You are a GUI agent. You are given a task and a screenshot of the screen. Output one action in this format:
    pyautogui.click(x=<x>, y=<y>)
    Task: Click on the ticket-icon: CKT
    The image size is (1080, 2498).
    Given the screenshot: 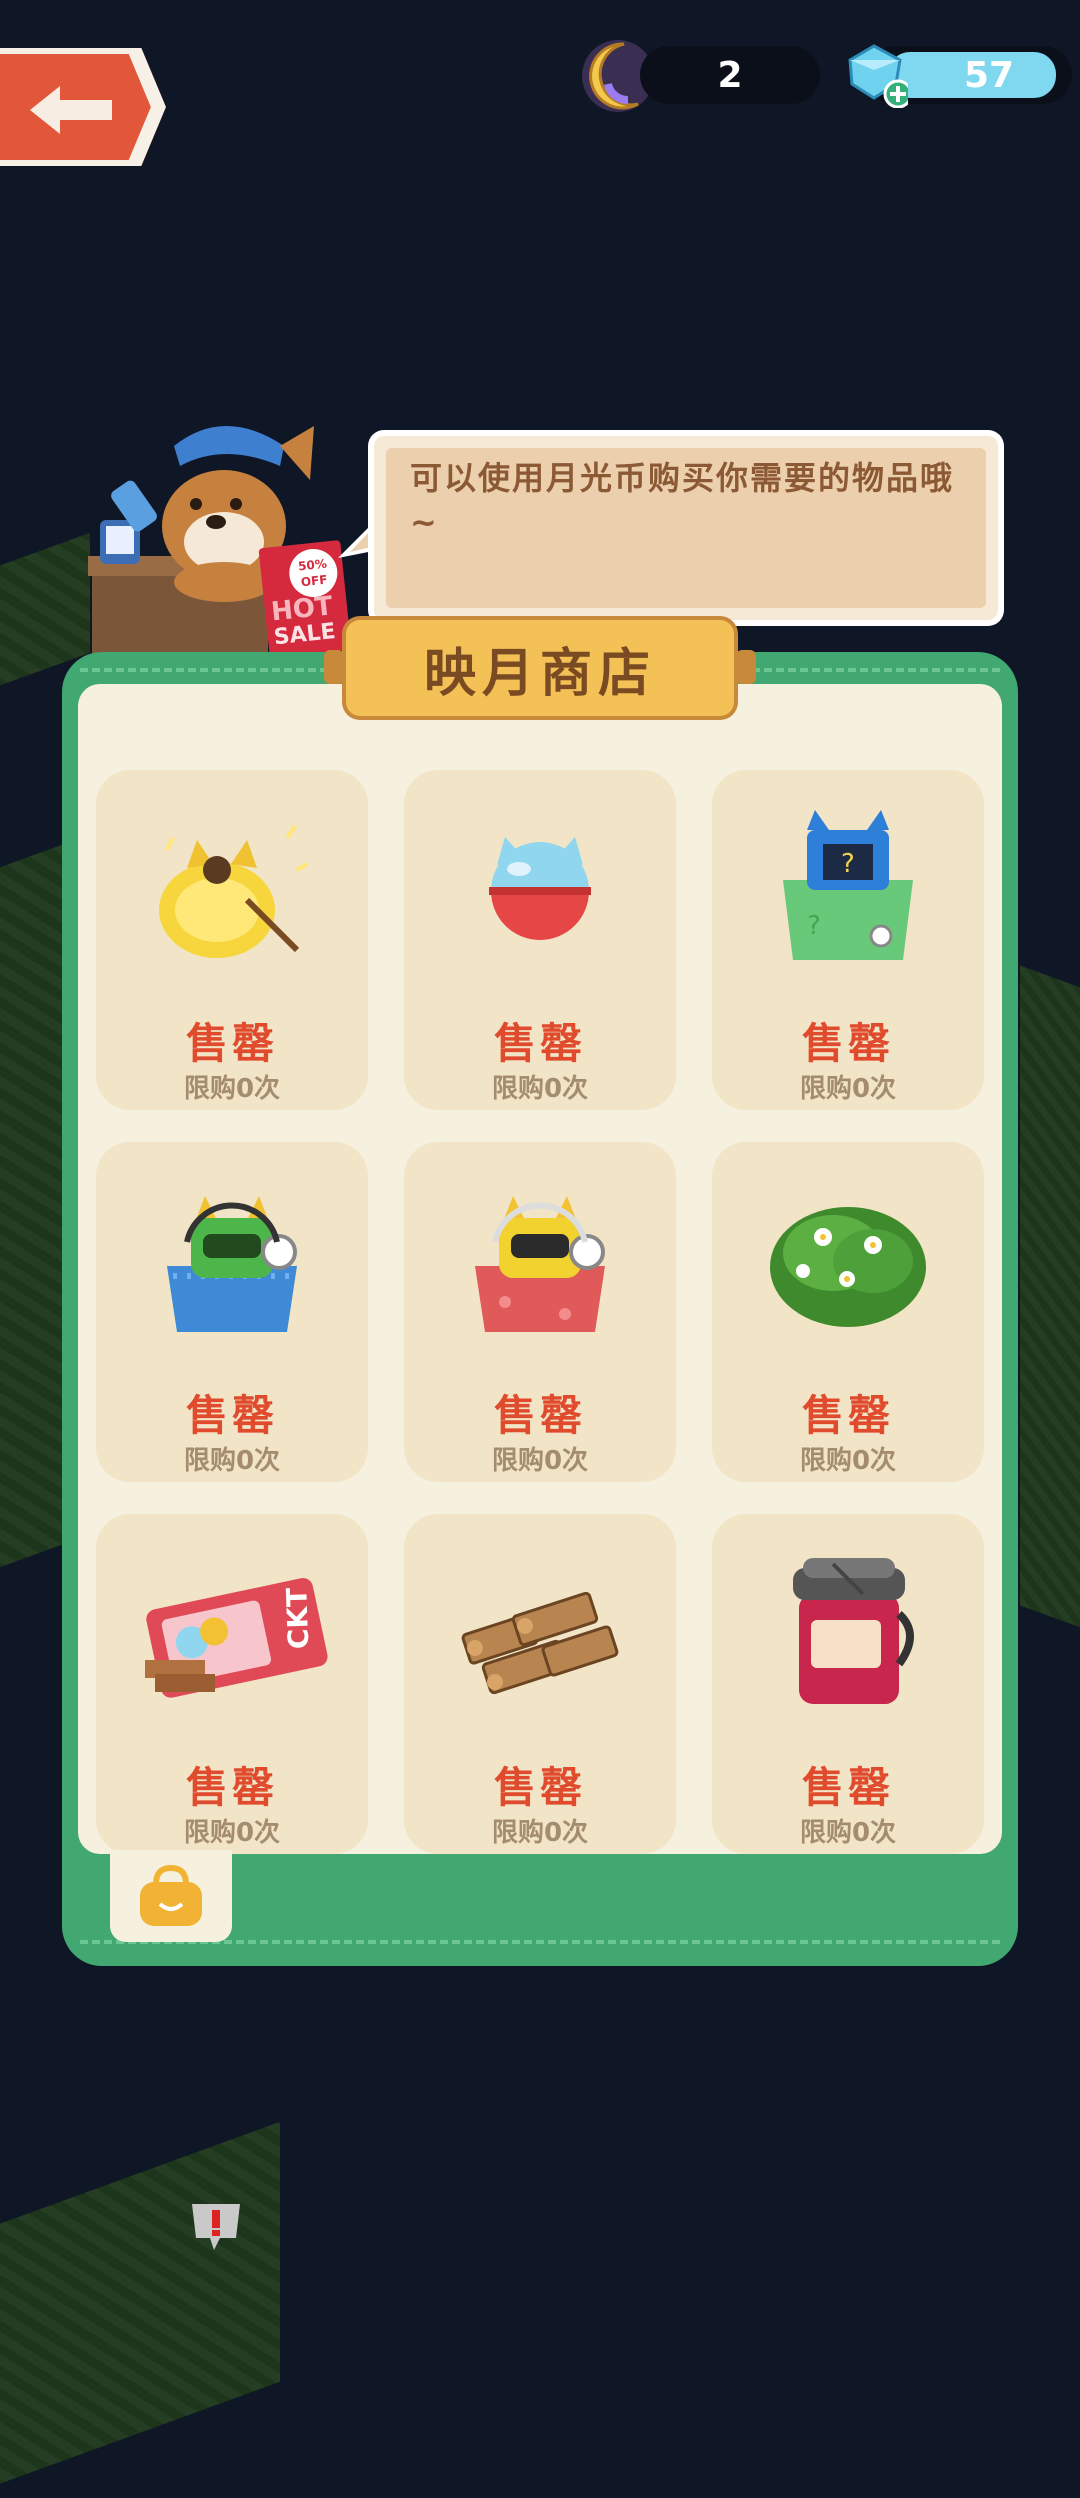 What is the action you would take?
    pyautogui.click(x=236, y=1638)
    